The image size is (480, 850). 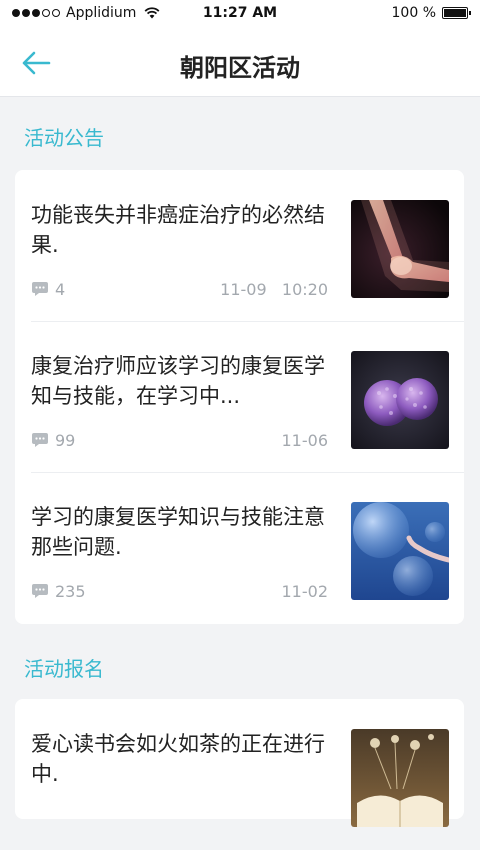 What do you see at coordinates (400, 249) in the screenshot?
I see `xray-elbow-thumbnail` at bounding box center [400, 249].